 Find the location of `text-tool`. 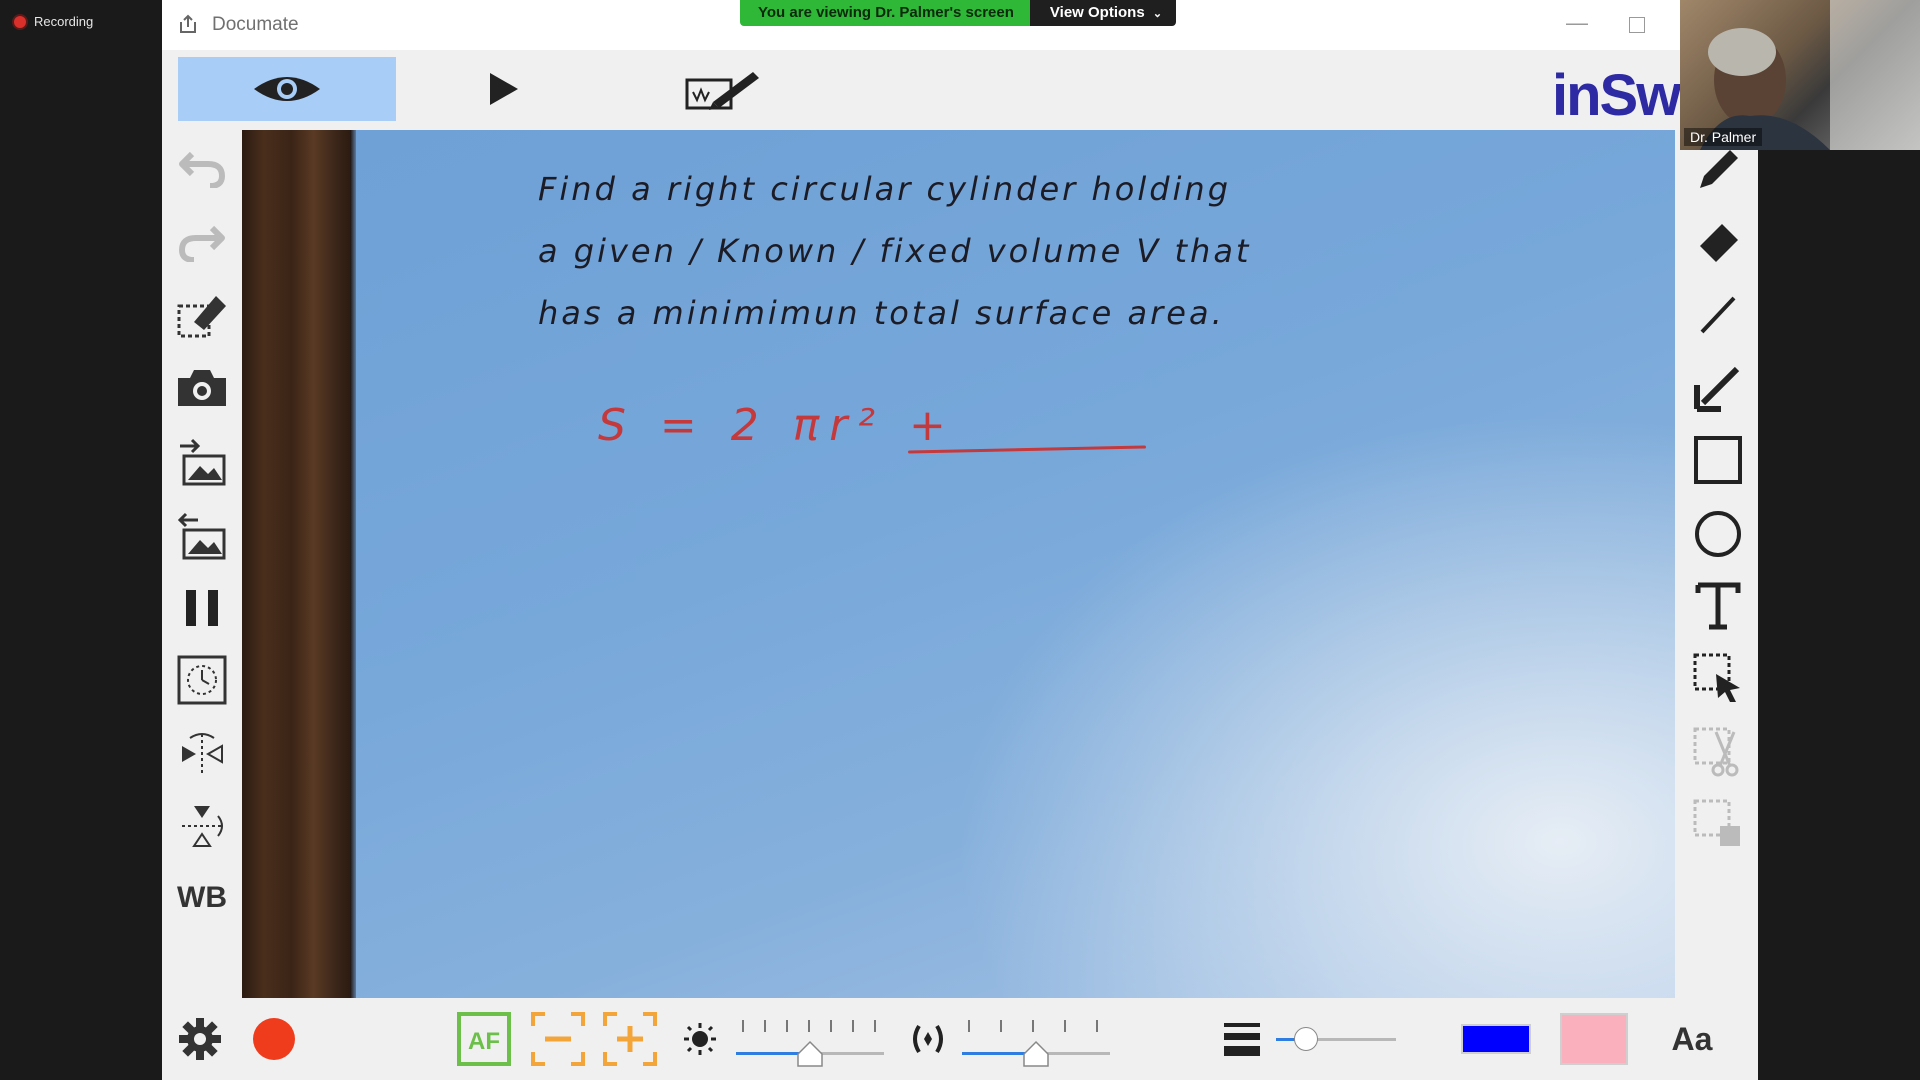

text-tool is located at coordinates (1718, 606).